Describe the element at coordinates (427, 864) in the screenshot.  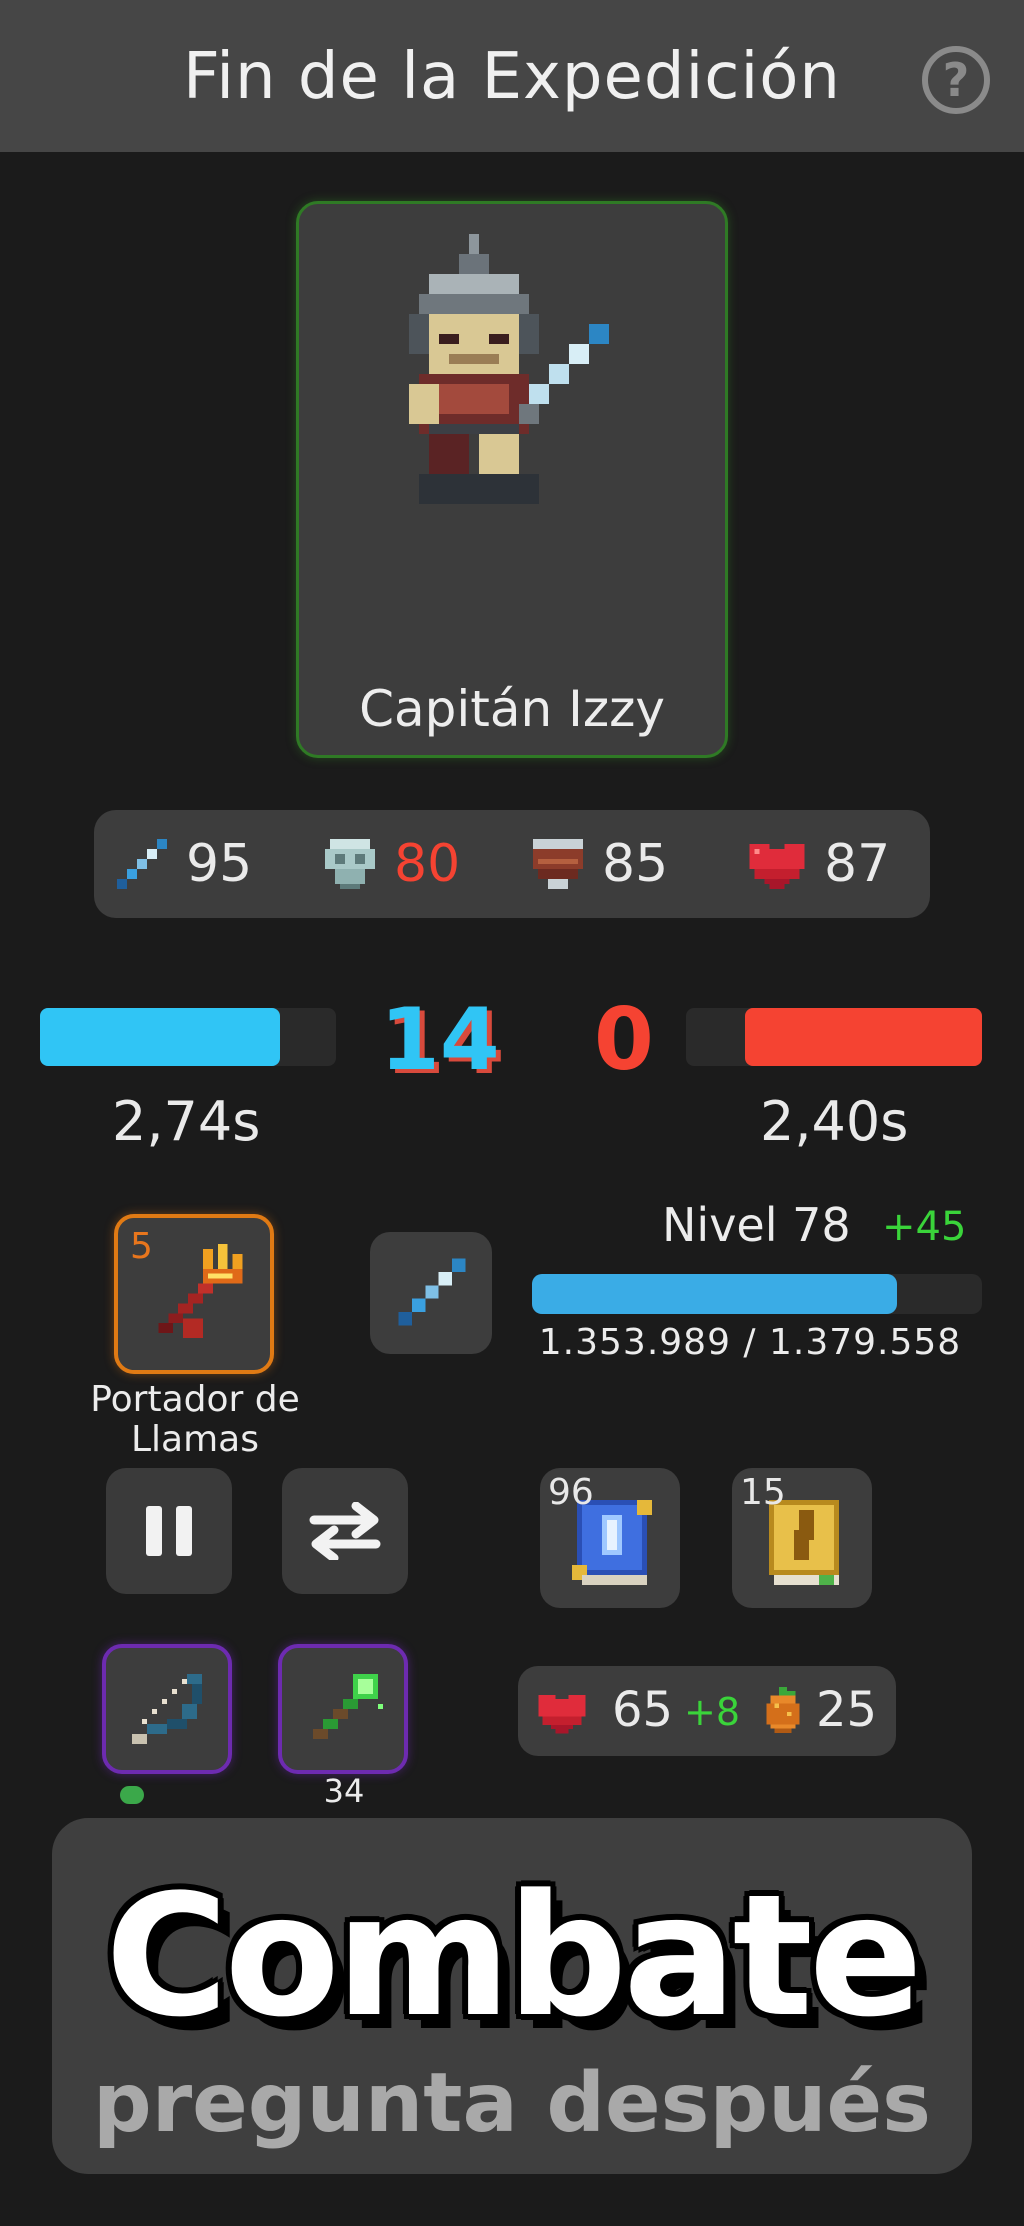
I see `stat-mind-value: 80` at that location.